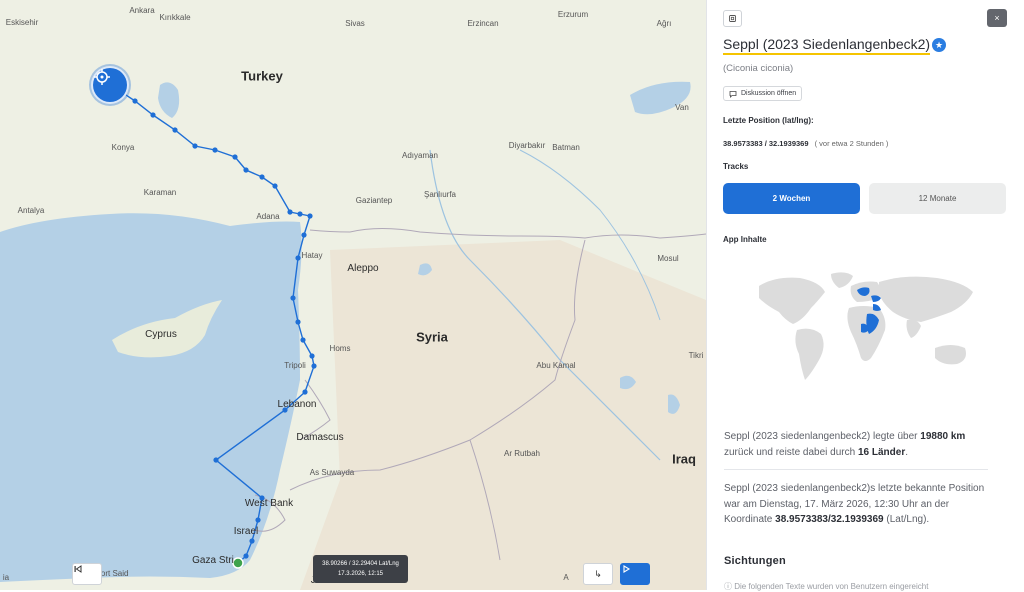 Image resolution: width=1024 pixels, height=592 pixels. I want to click on label-van: Van, so click(682, 107).